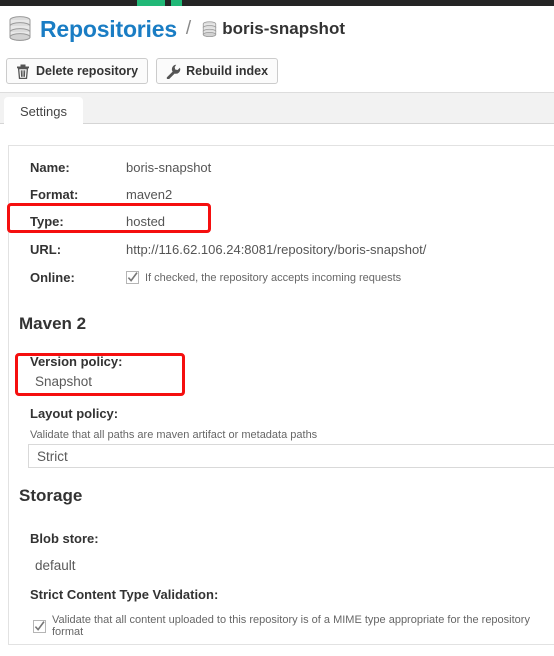 This screenshot has height=656, width=554. What do you see at coordinates (47, 221) in the screenshot?
I see `type-label: Type:` at bounding box center [47, 221].